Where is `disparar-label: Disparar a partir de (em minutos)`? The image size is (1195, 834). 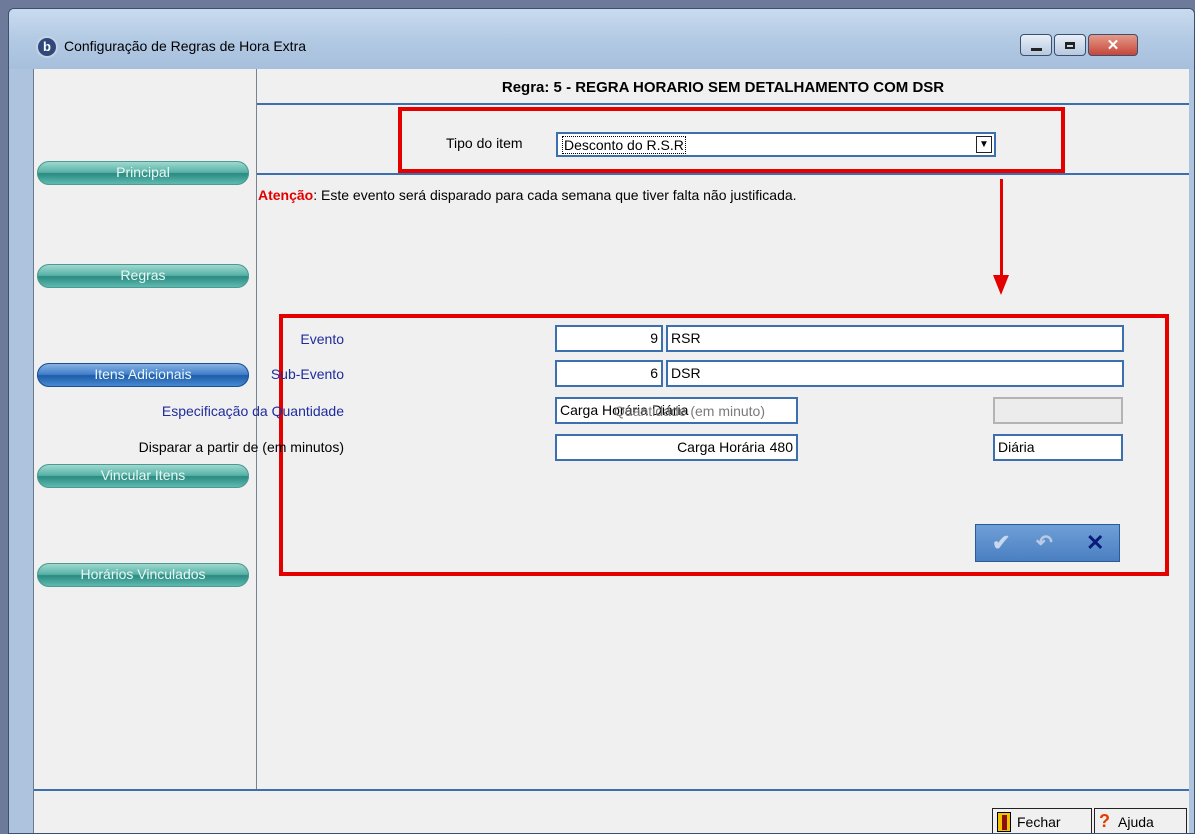
disparar-label: Disparar a partir de (em minutos) is located at coordinates (241, 447).